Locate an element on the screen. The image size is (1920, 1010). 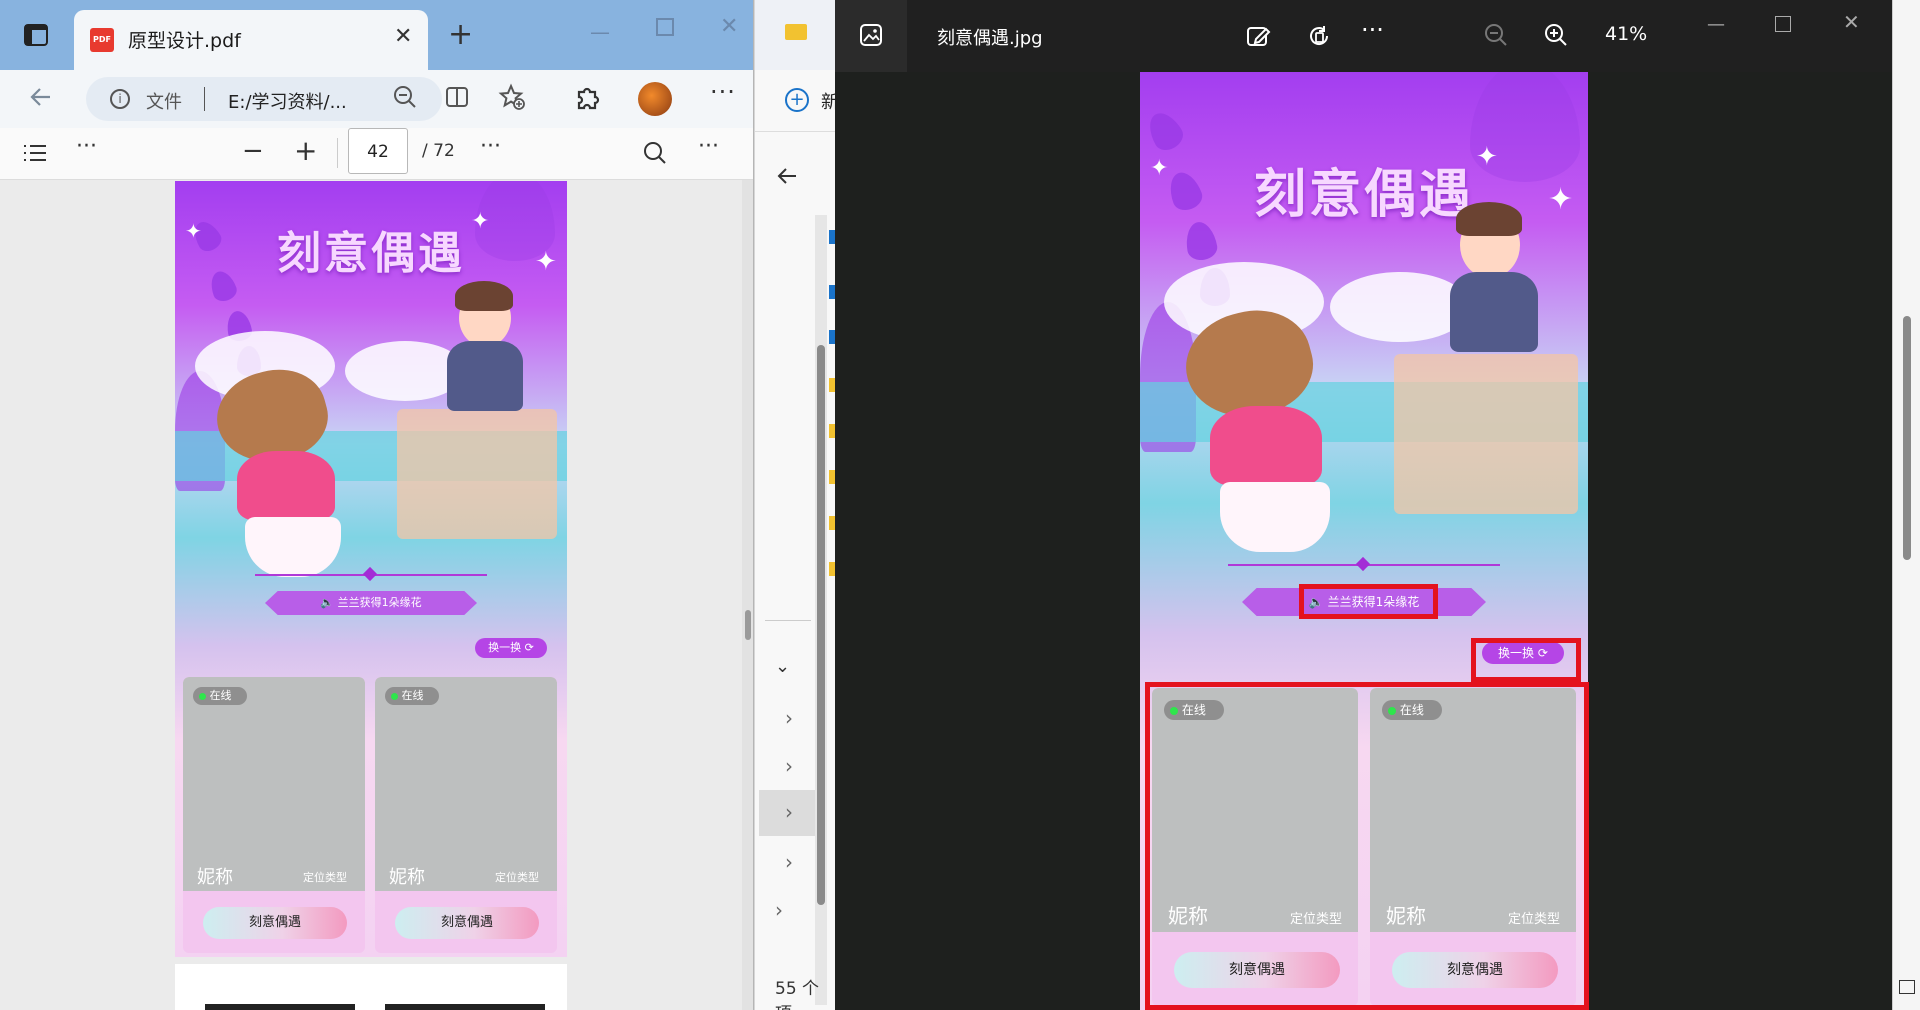
announcement-banner: 🔈 兰兰获得1朵缘花 is located at coordinates (371, 603).